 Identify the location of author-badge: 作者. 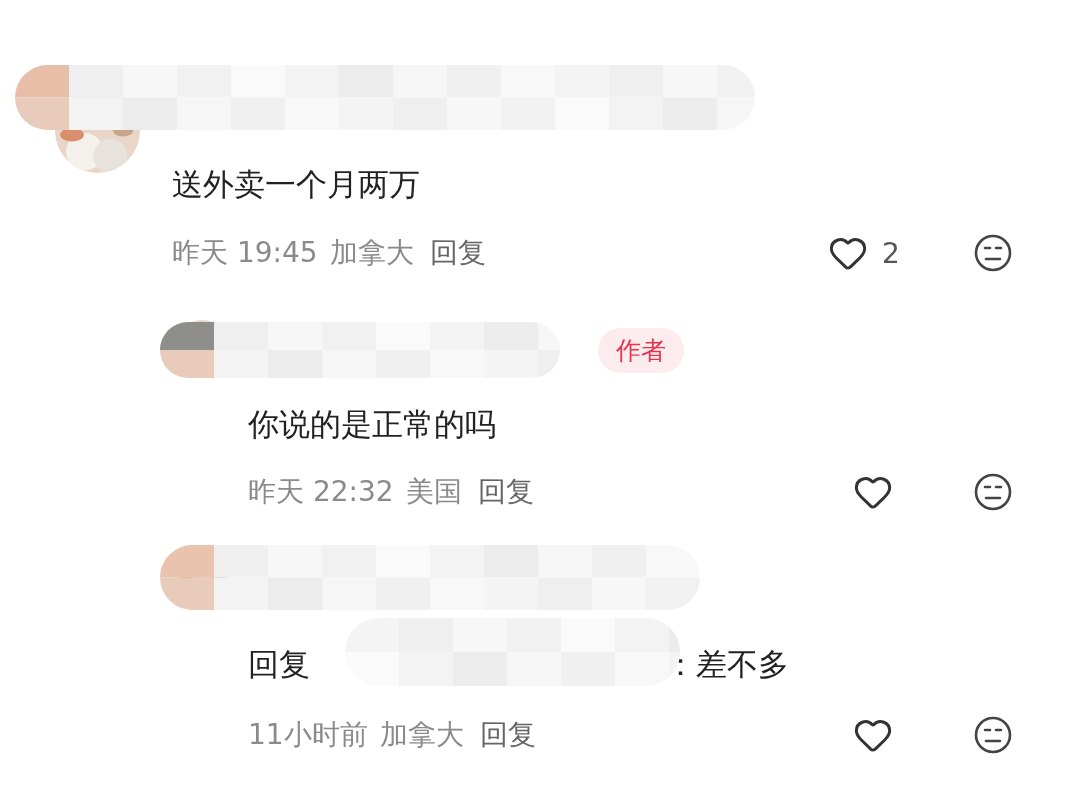
(641, 350).